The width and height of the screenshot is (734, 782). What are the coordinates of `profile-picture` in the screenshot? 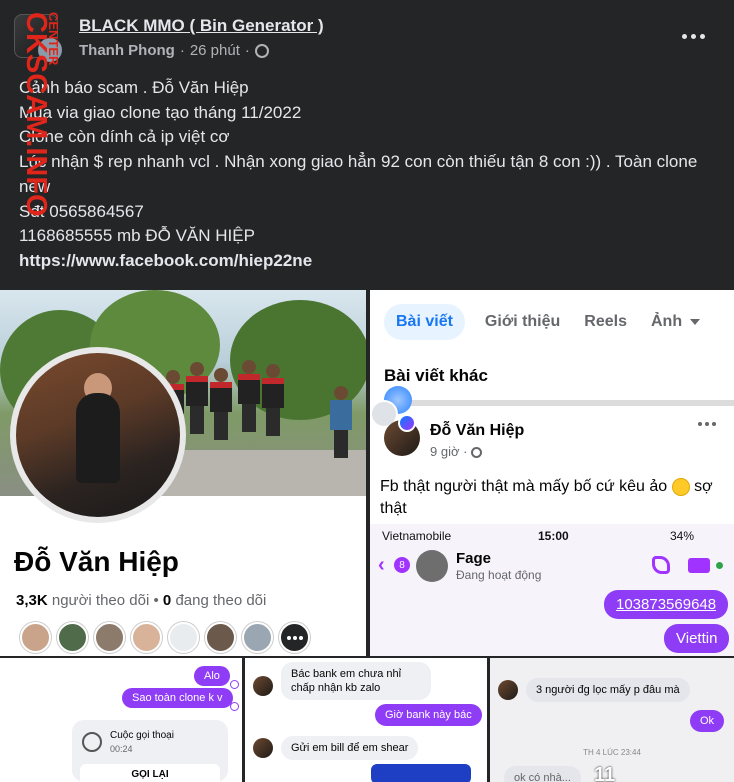 It's located at (98, 435).